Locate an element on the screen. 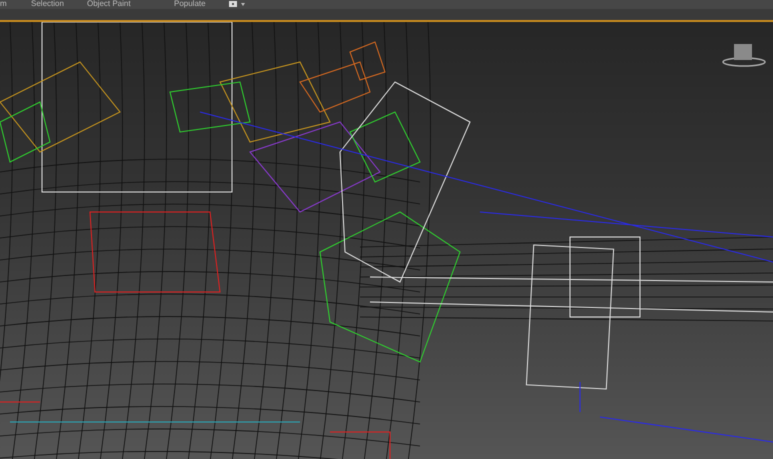 The height and width of the screenshot is (459, 773). ribbon-tab: m is located at coordinates (15, 4).